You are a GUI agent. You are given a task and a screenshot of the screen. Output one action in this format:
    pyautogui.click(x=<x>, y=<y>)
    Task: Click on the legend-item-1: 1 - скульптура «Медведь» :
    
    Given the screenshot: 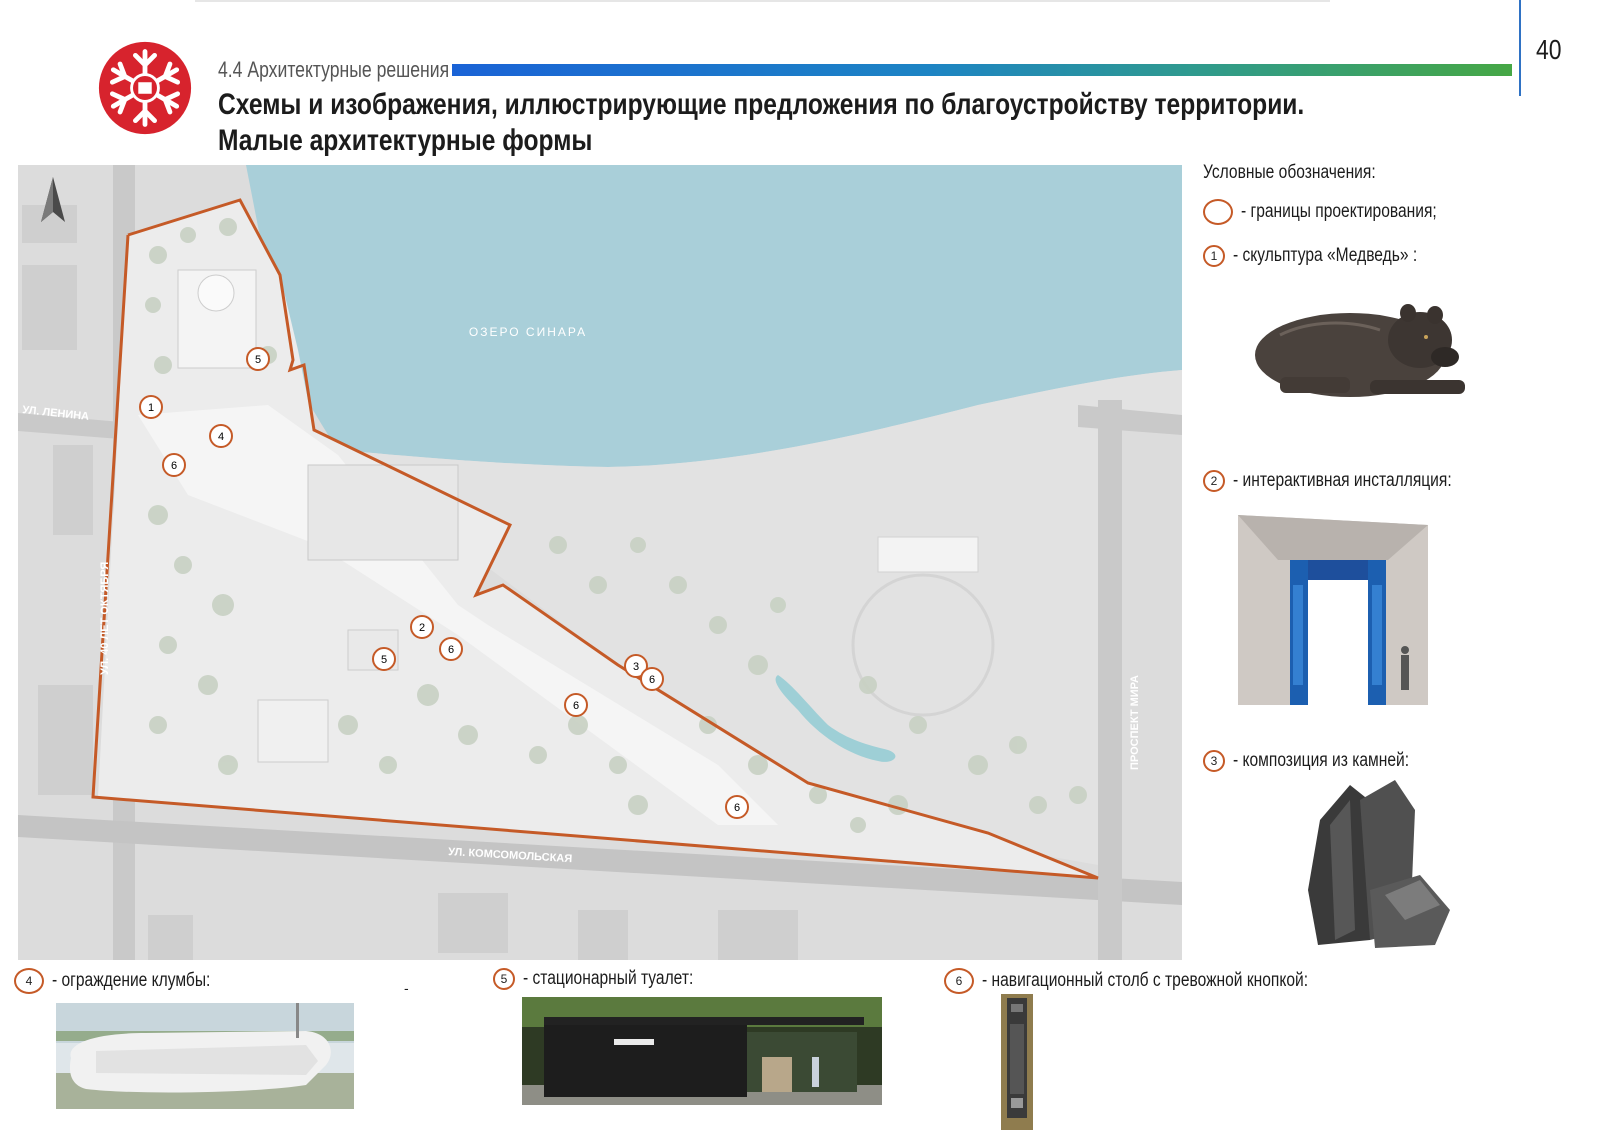 What is the action you would take?
    pyautogui.click(x=1330, y=256)
    